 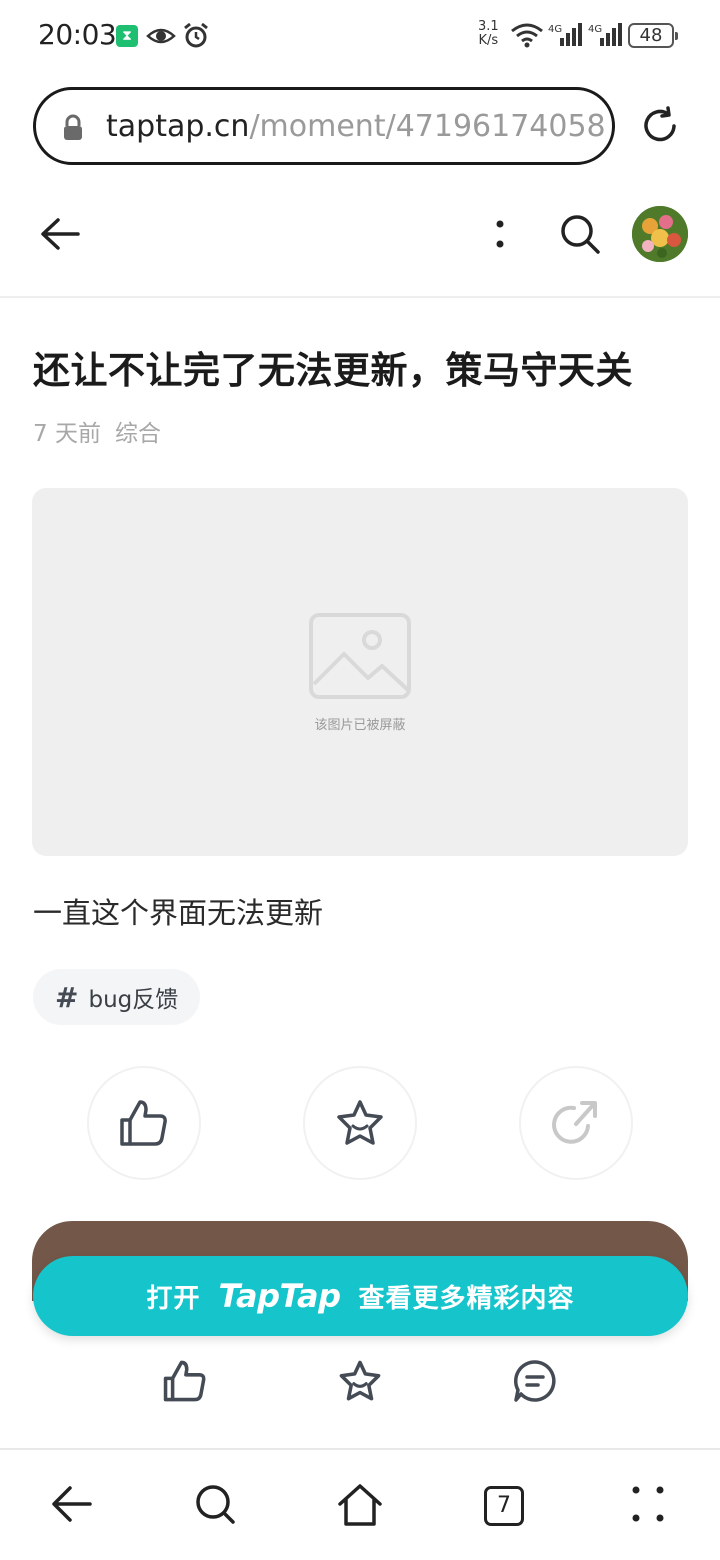 I want to click on back-arrow-icon, so click(x=60, y=234).